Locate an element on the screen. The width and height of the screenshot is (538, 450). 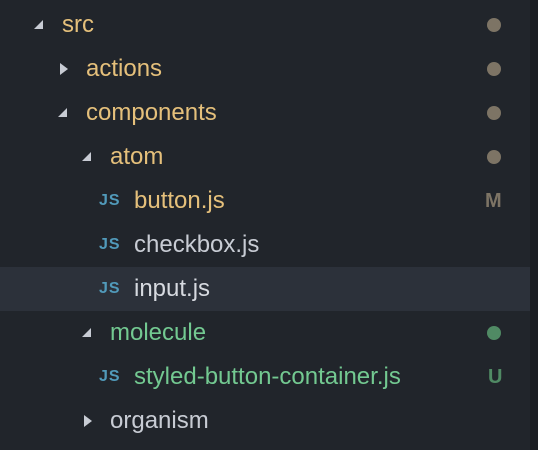
tree-item-button-js: JS button.js M is located at coordinates (265, 201).